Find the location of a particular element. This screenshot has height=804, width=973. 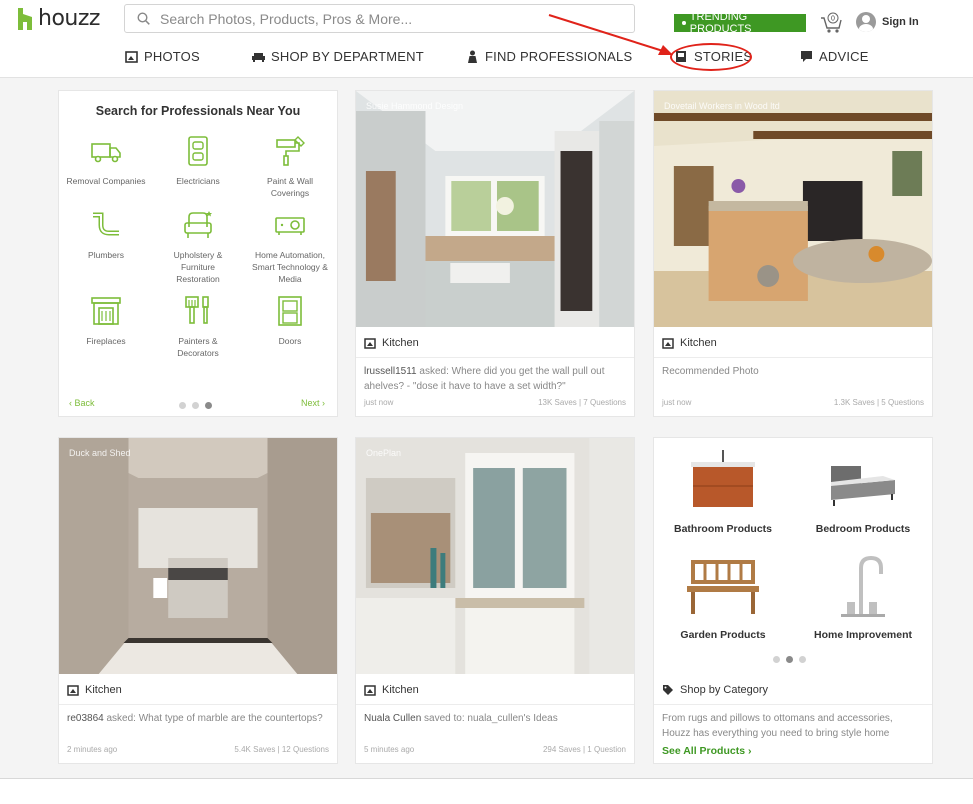

carousel-dots is located at coordinates (789, 659).